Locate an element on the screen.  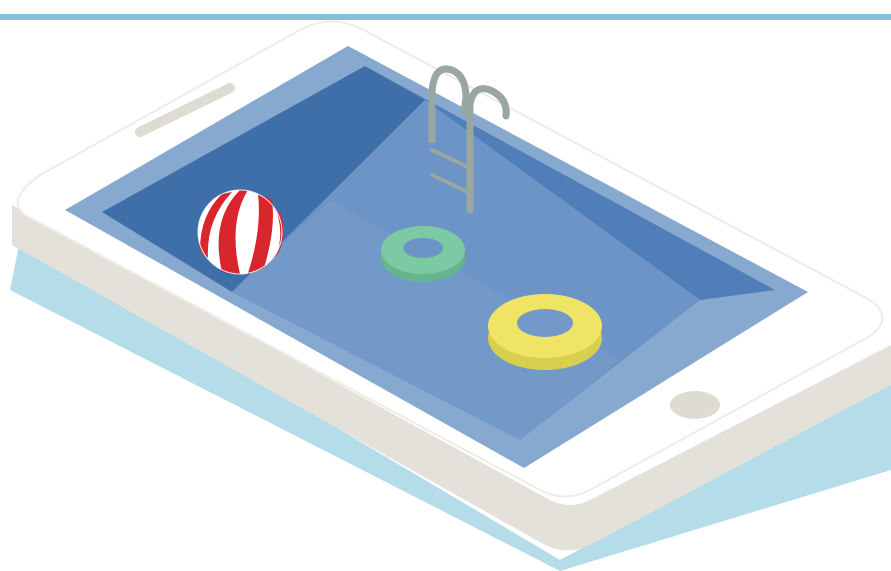
beach-ball-icon is located at coordinates (240, 232).